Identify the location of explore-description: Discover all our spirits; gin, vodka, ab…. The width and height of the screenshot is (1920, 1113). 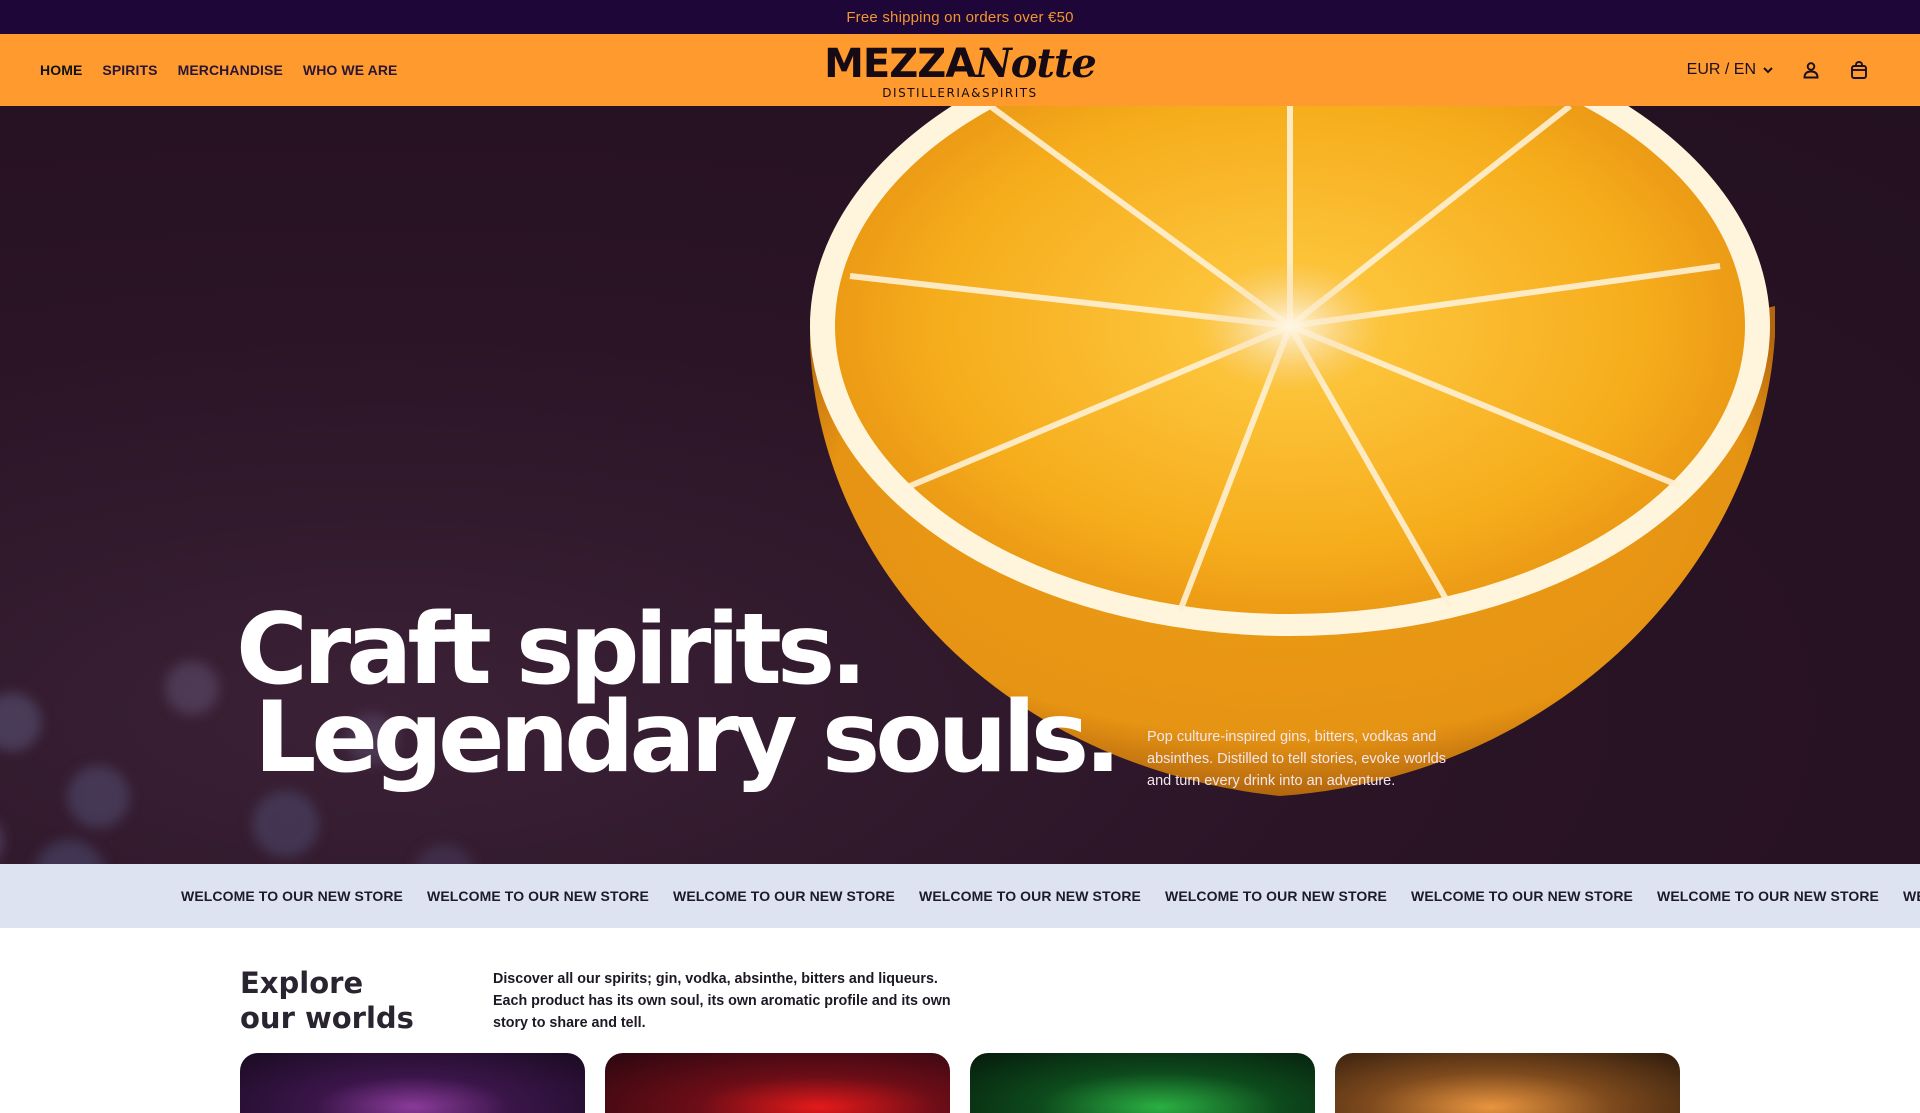
(722, 1001).